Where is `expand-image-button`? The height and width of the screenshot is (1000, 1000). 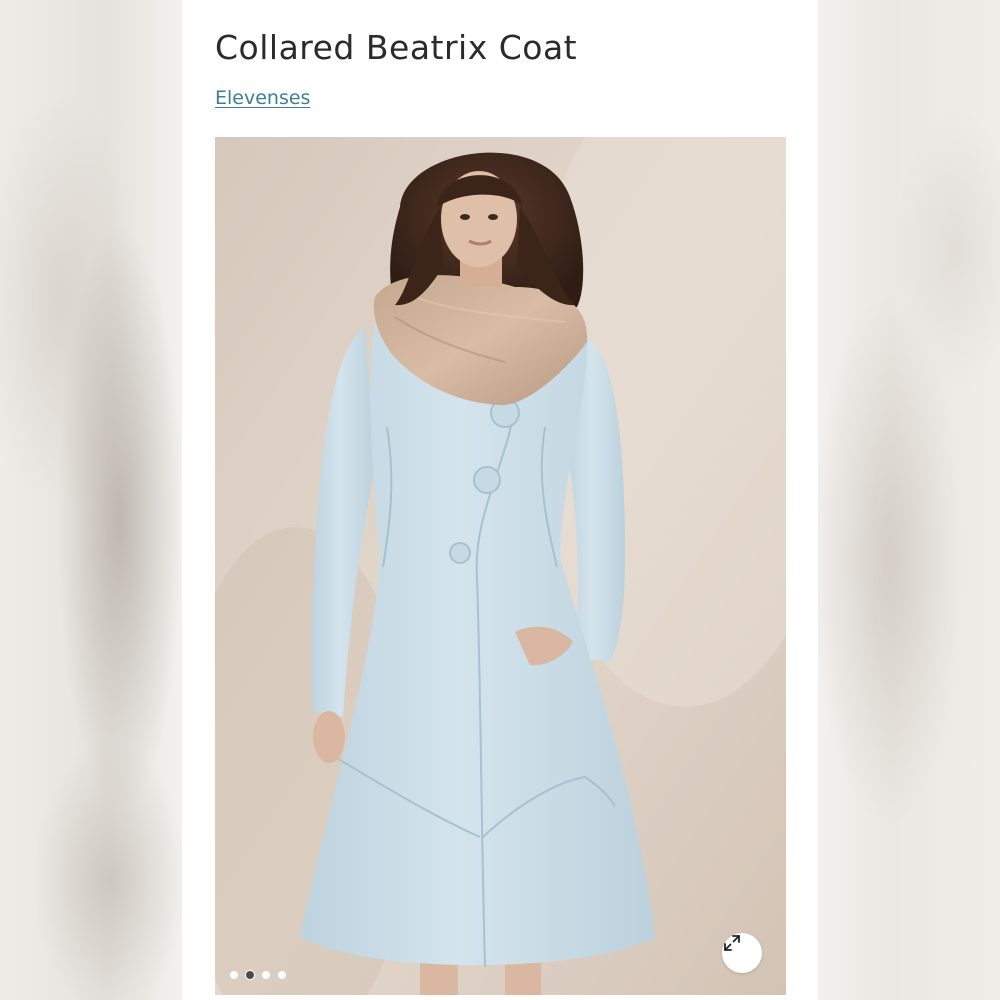 expand-image-button is located at coordinates (742, 953).